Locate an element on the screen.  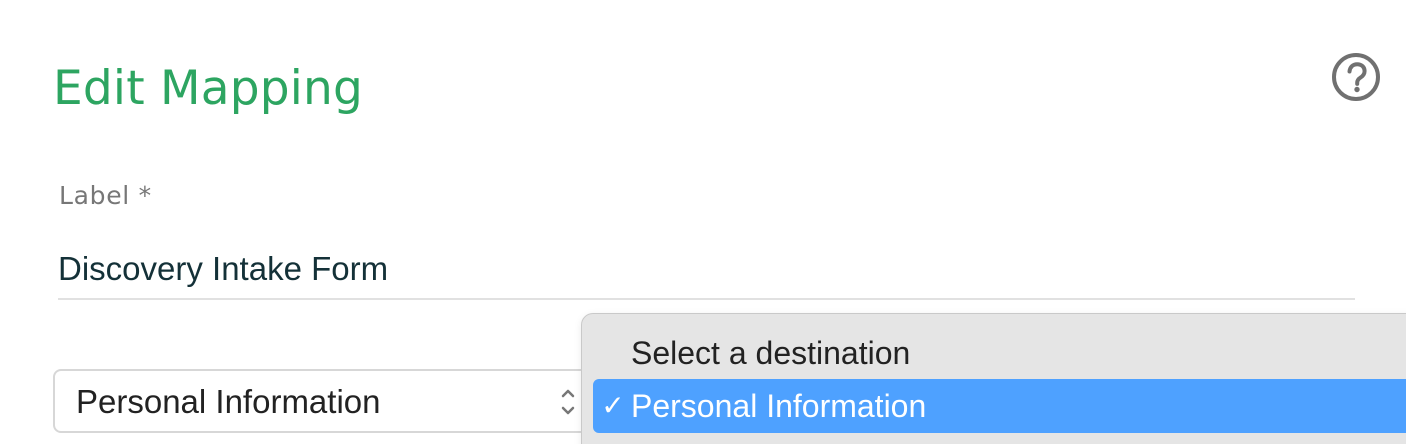
help-button is located at coordinates (1356, 77).